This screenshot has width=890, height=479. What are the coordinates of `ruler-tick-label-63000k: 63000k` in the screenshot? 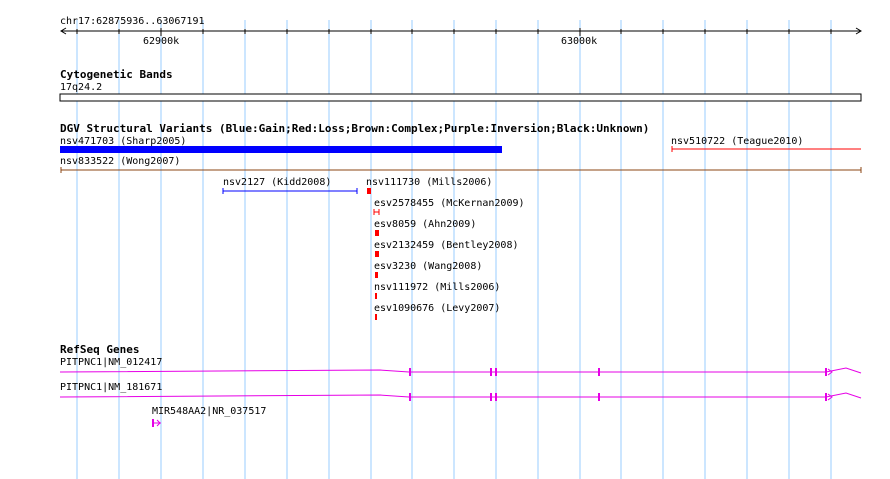 It's located at (579, 41).